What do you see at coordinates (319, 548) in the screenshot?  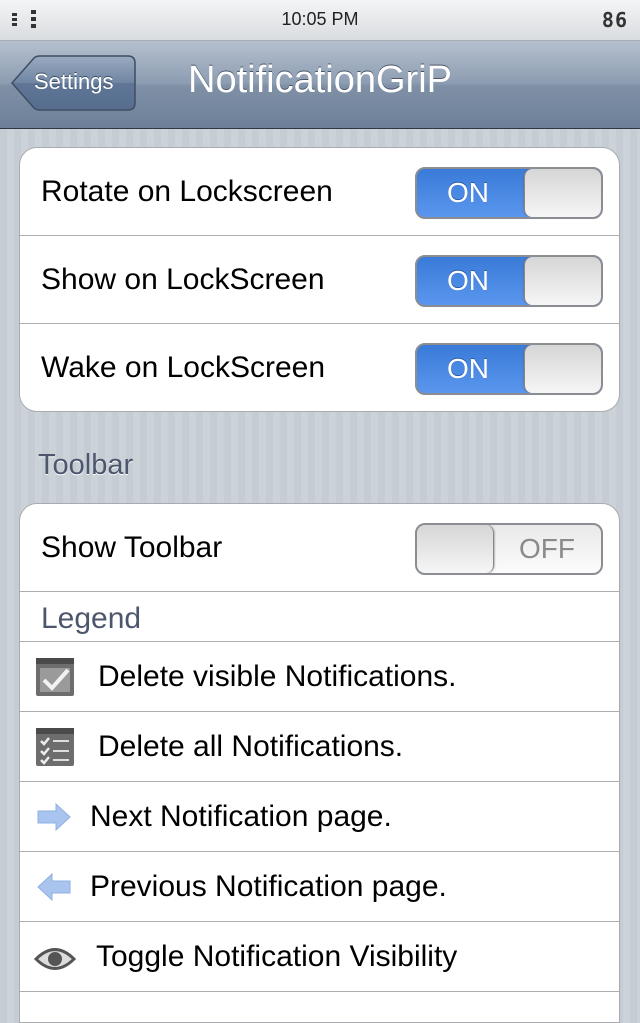 I see `settings-row-show-toolbar: Show Toolbar OFF` at bounding box center [319, 548].